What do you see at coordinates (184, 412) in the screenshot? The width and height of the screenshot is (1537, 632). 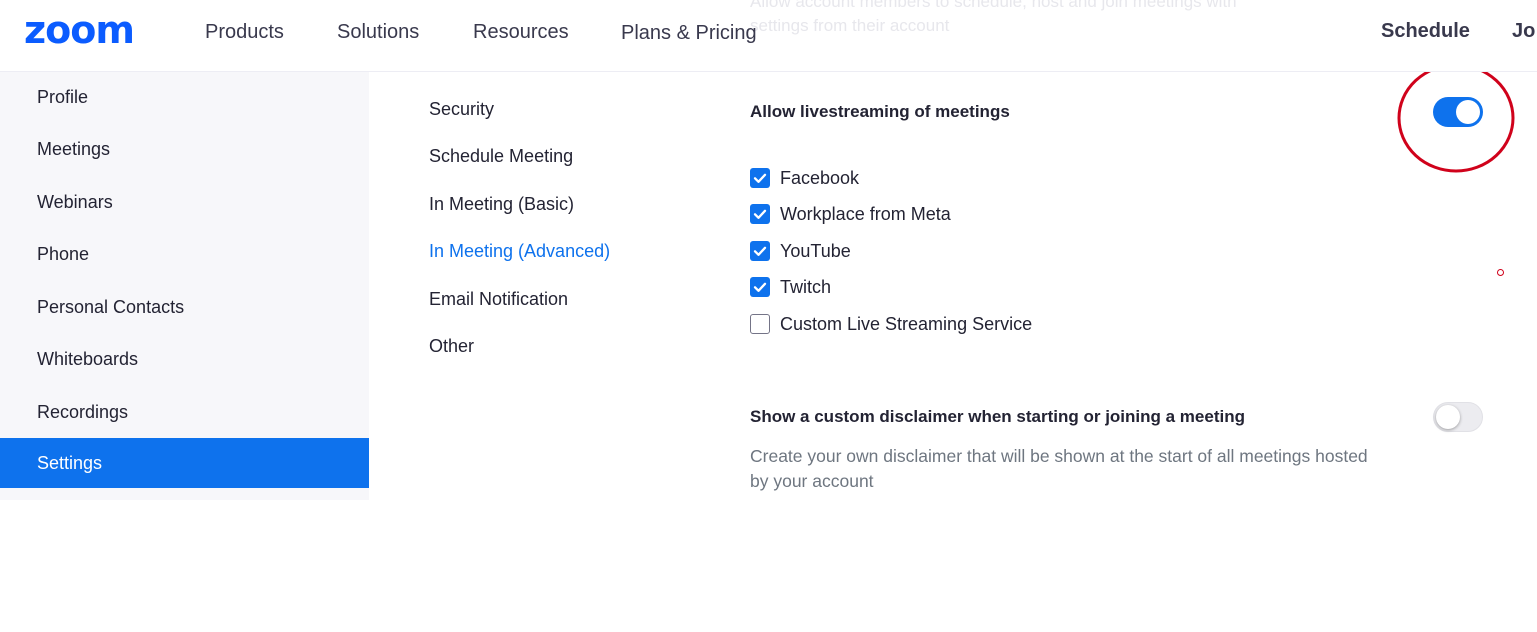 I see `sidebar-item-recordings: Recordings` at bounding box center [184, 412].